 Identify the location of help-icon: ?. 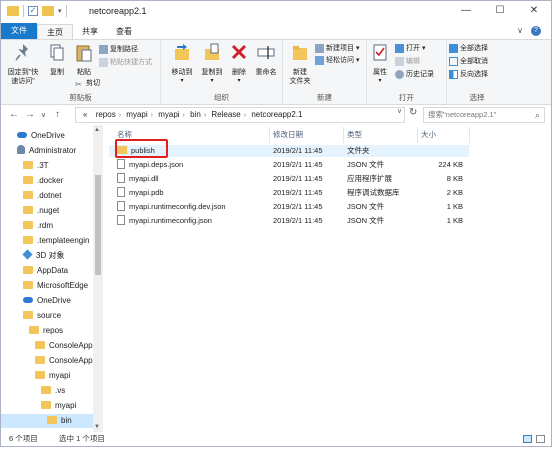
(536, 31).